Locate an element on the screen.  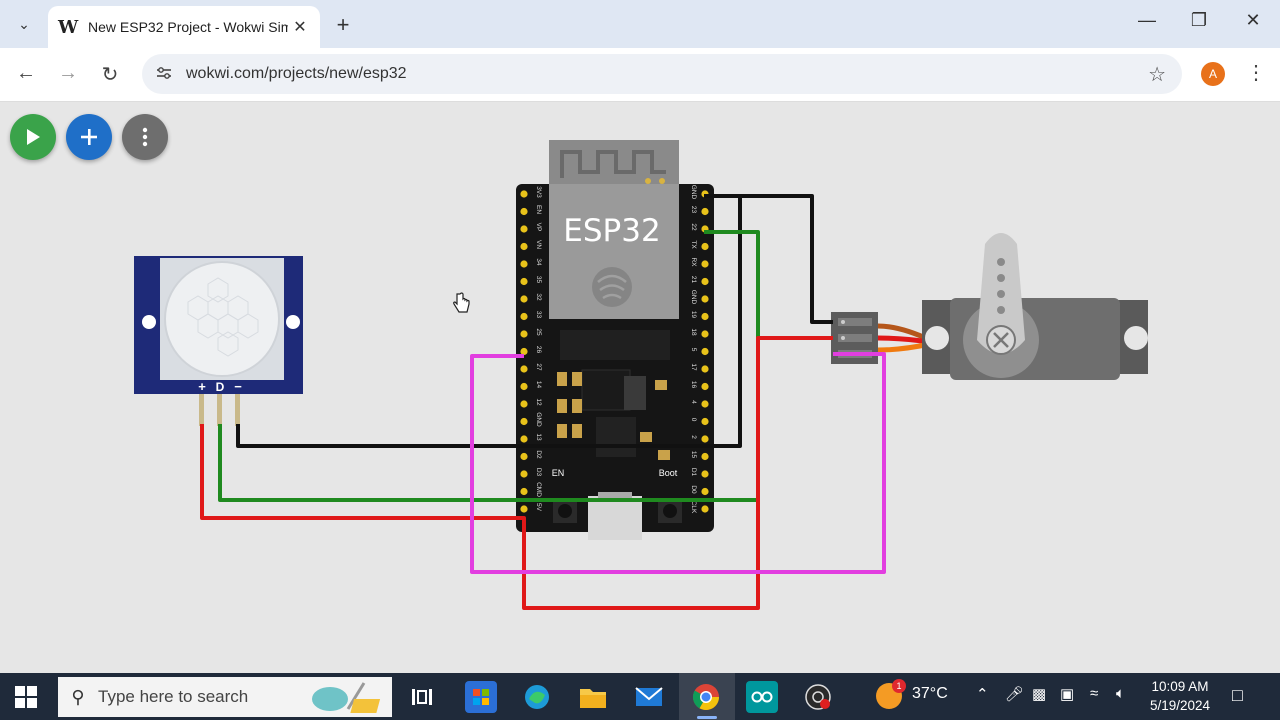
esp32-left-pin-label: GND is located at coordinates (538, 419).